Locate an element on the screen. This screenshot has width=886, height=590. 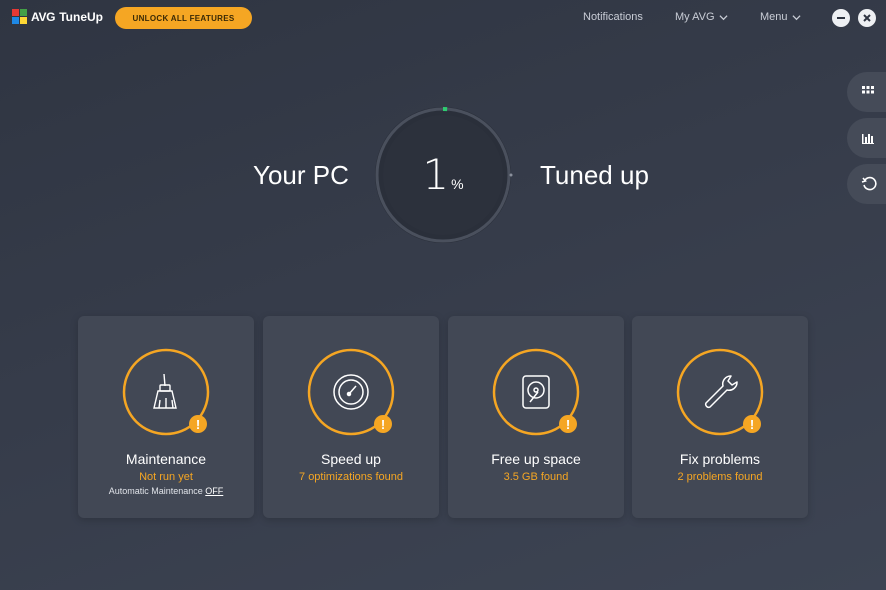
undo-icon is located at coordinates (869, 183).